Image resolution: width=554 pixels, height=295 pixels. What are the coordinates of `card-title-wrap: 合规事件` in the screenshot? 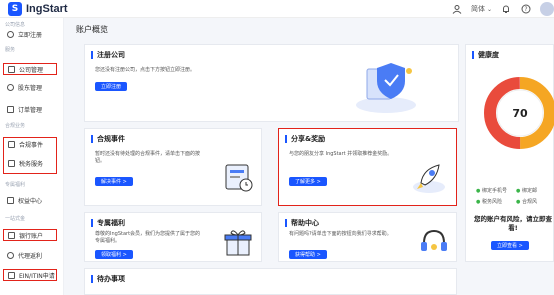 It's located at (108, 139).